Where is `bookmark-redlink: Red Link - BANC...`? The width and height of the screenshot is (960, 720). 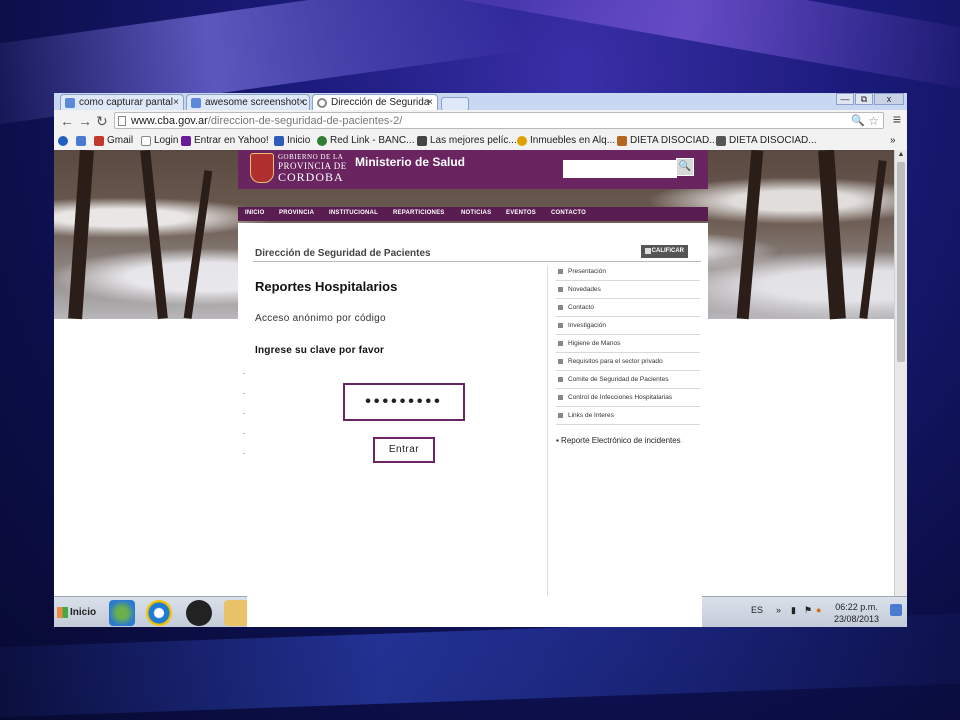 bookmark-redlink: Red Link - BANC... is located at coordinates (365, 141).